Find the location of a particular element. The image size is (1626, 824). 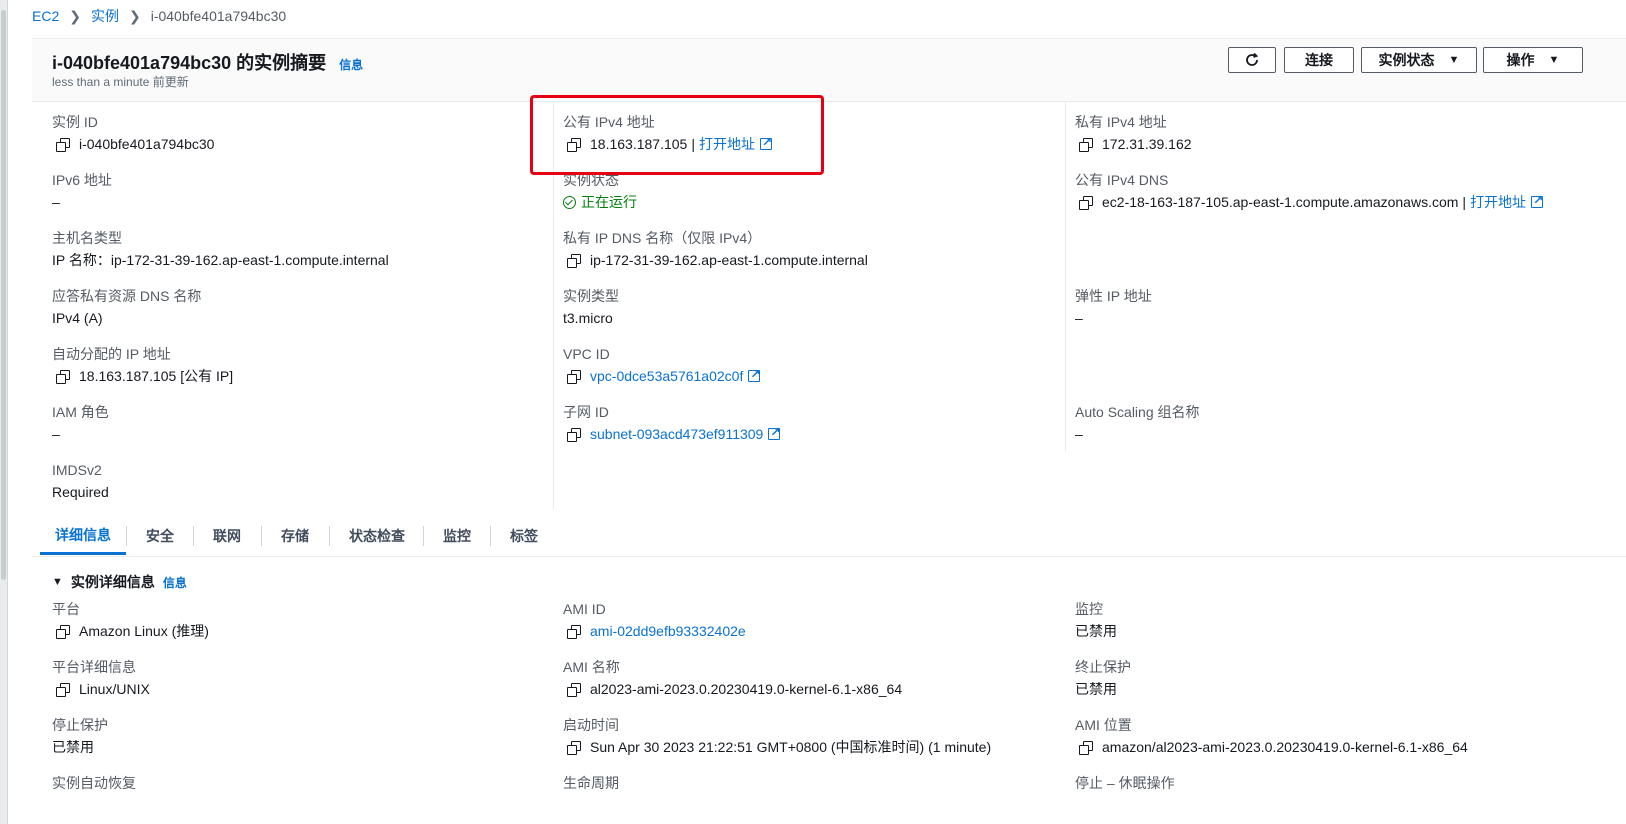

field-value: Amazon Linux (推理) is located at coordinates (144, 631).